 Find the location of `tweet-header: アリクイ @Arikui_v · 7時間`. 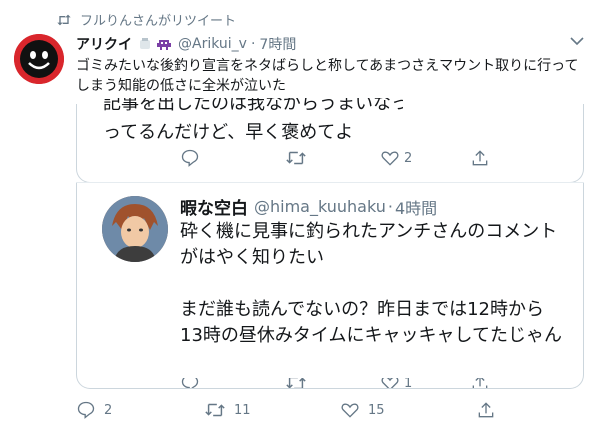

tweet-header: アリクイ @Arikui_v · 7時間 is located at coordinates (331, 44).